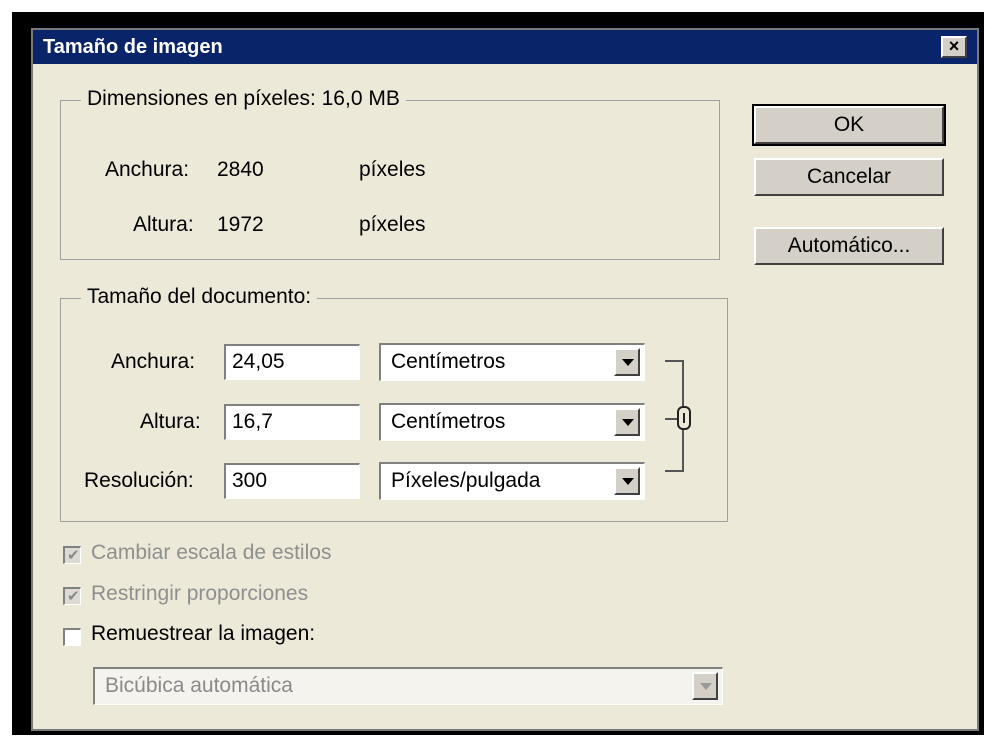 This screenshot has height=747, width=986. Describe the element at coordinates (678, 416) in the screenshot. I see `chain-link-icon` at that location.